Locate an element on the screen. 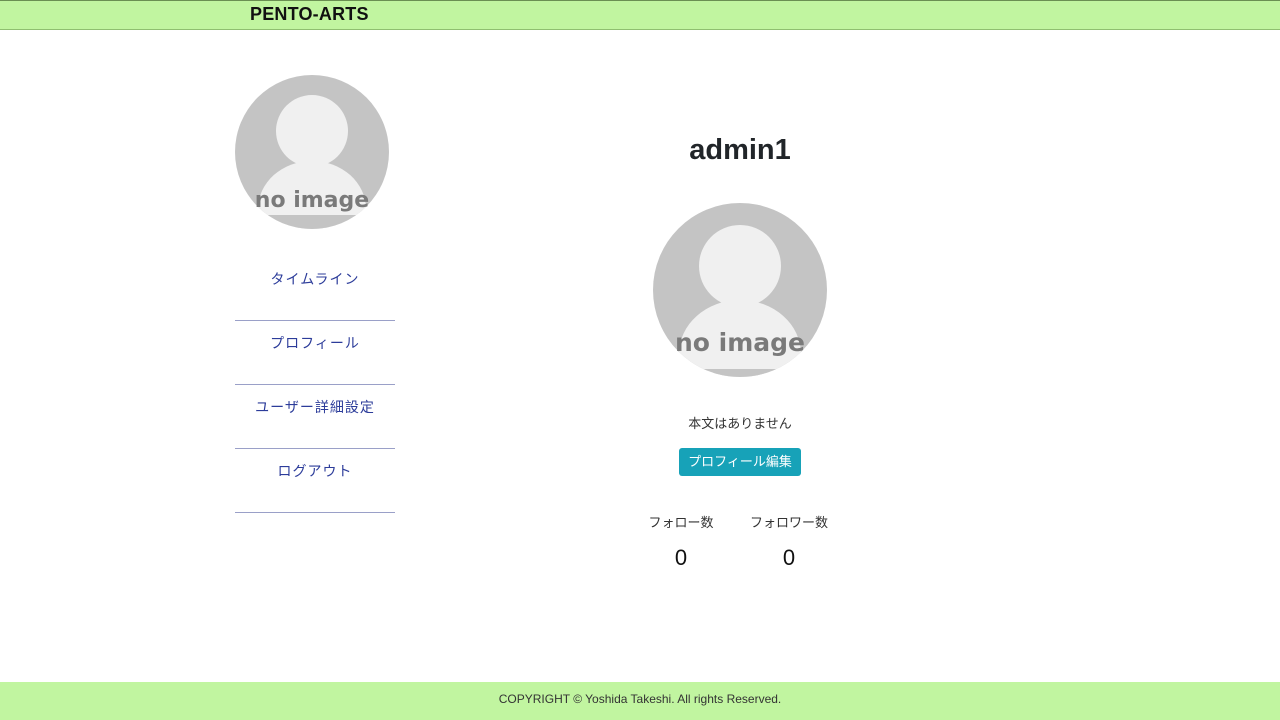 The width and height of the screenshot is (1280, 720). sidebar-item-profile: プロフィール is located at coordinates (315, 353).